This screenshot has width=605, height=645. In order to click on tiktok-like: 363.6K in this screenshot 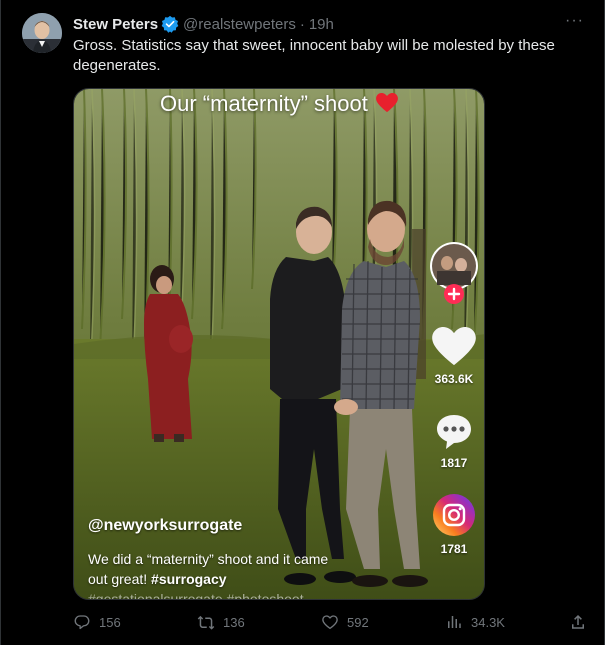, I will do `click(454, 356)`.